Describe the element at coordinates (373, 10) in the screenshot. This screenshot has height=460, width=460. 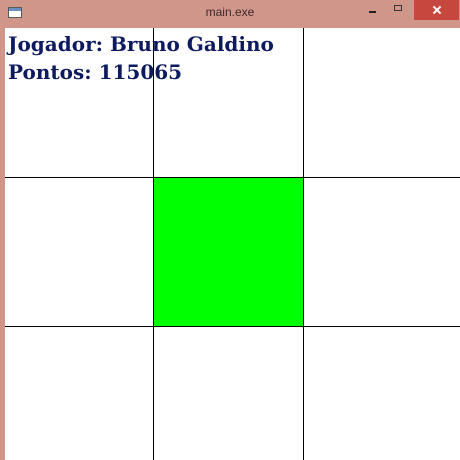
I see `minimize-icon` at that location.